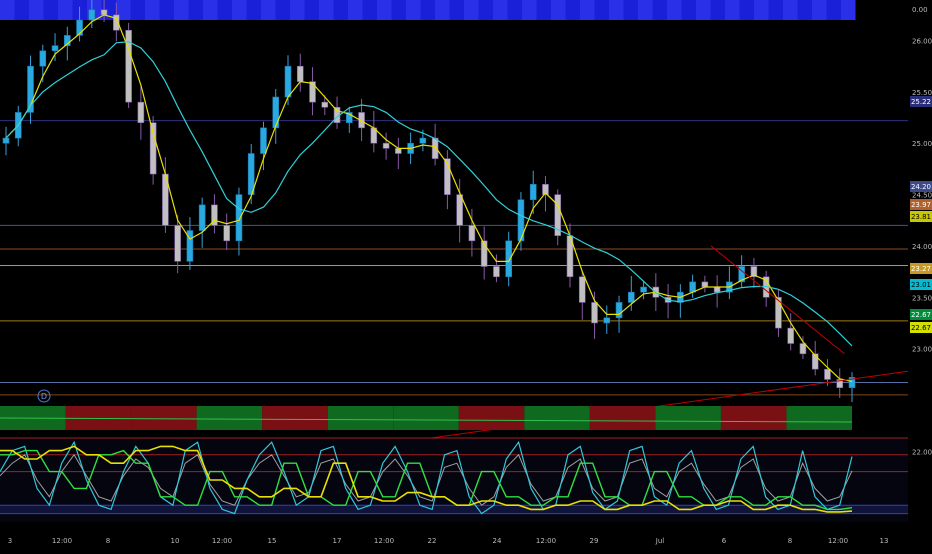 The image size is (932, 554). What do you see at coordinates (922, 350) in the screenshot?
I see `price-tick-label: 23.00` at bounding box center [922, 350].